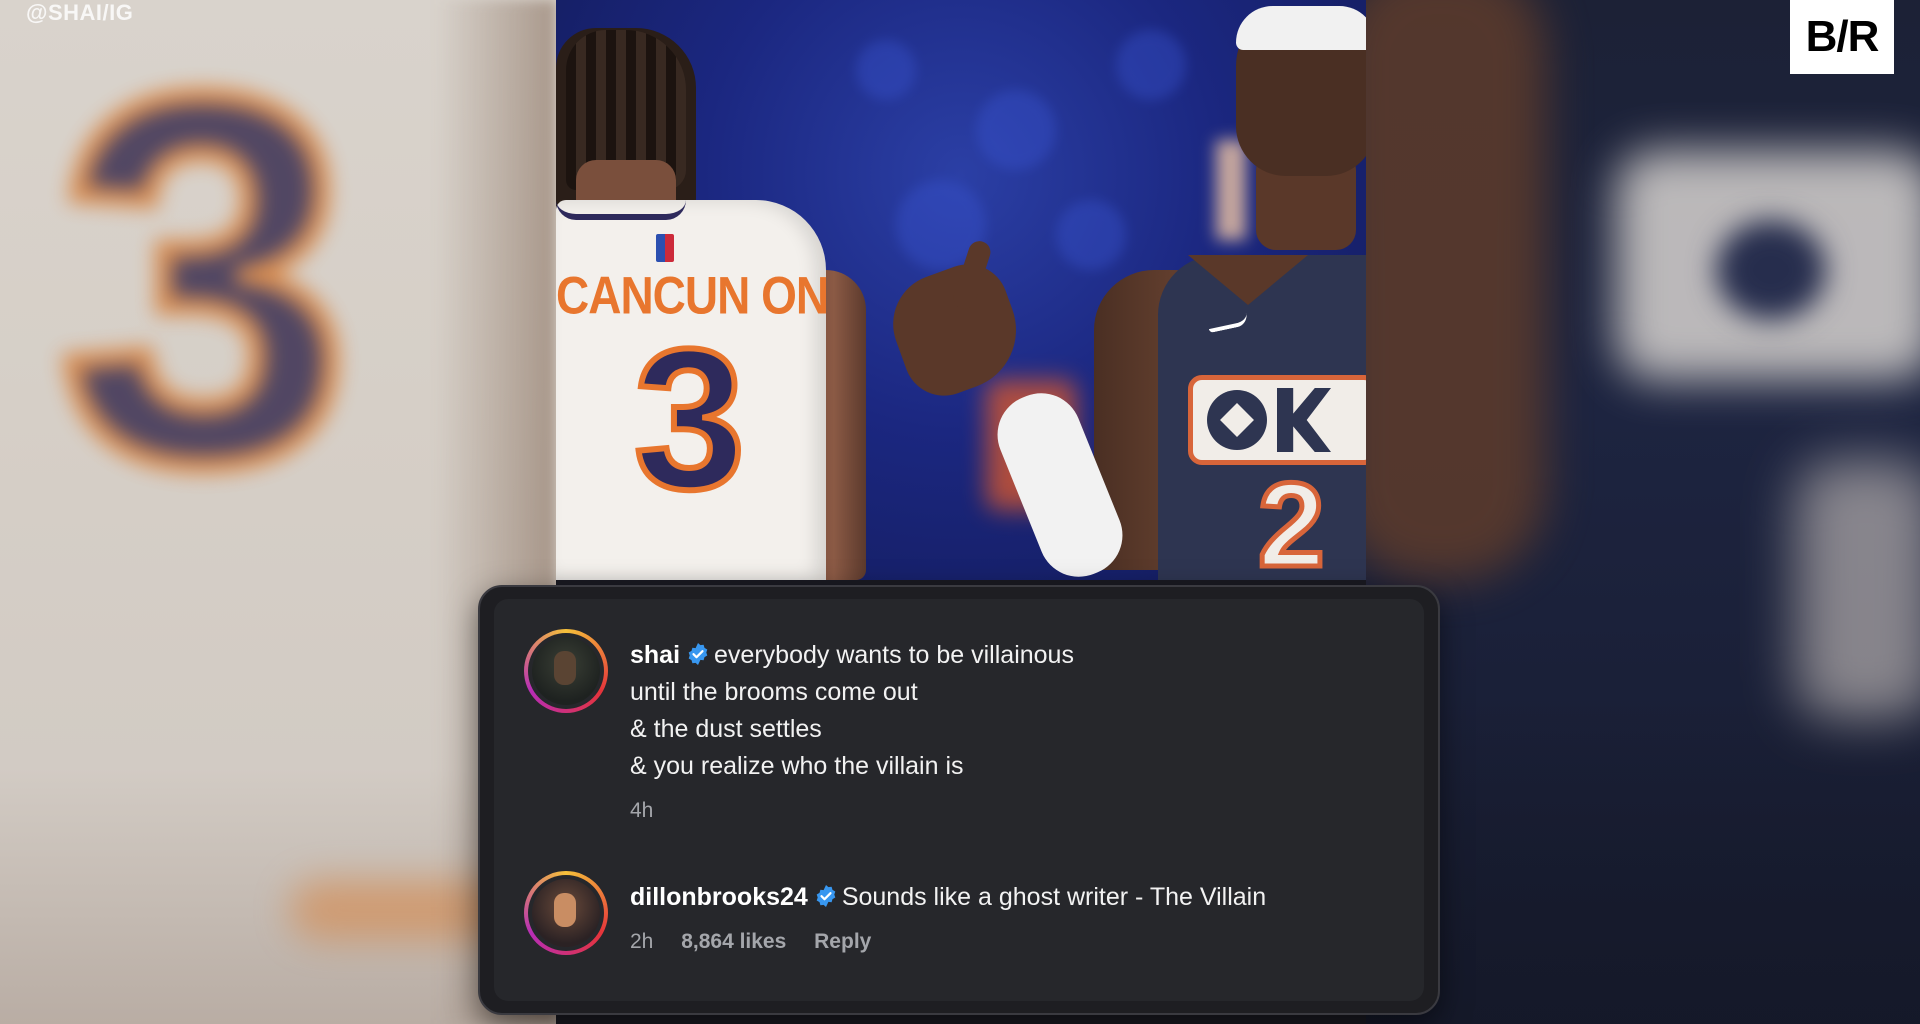 The width and height of the screenshot is (1920, 1024). I want to click on logo-text: B/R, so click(1842, 36).